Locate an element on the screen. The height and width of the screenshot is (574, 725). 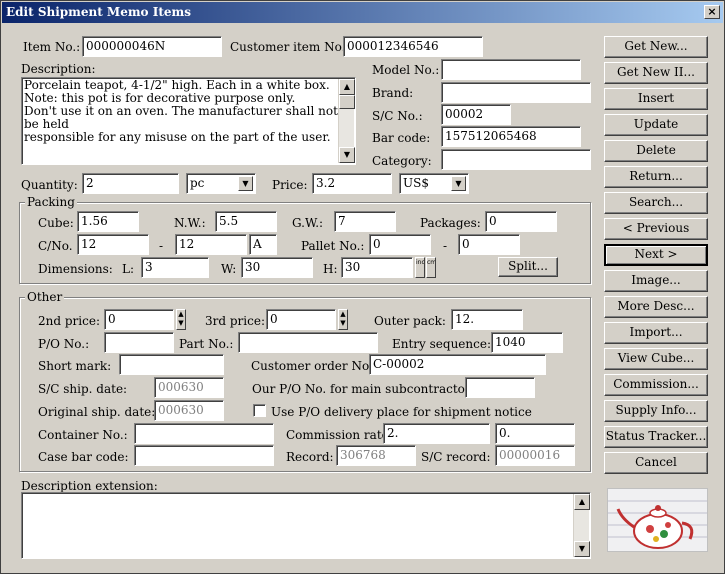
width-field: 30 is located at coordinates (277, 267).